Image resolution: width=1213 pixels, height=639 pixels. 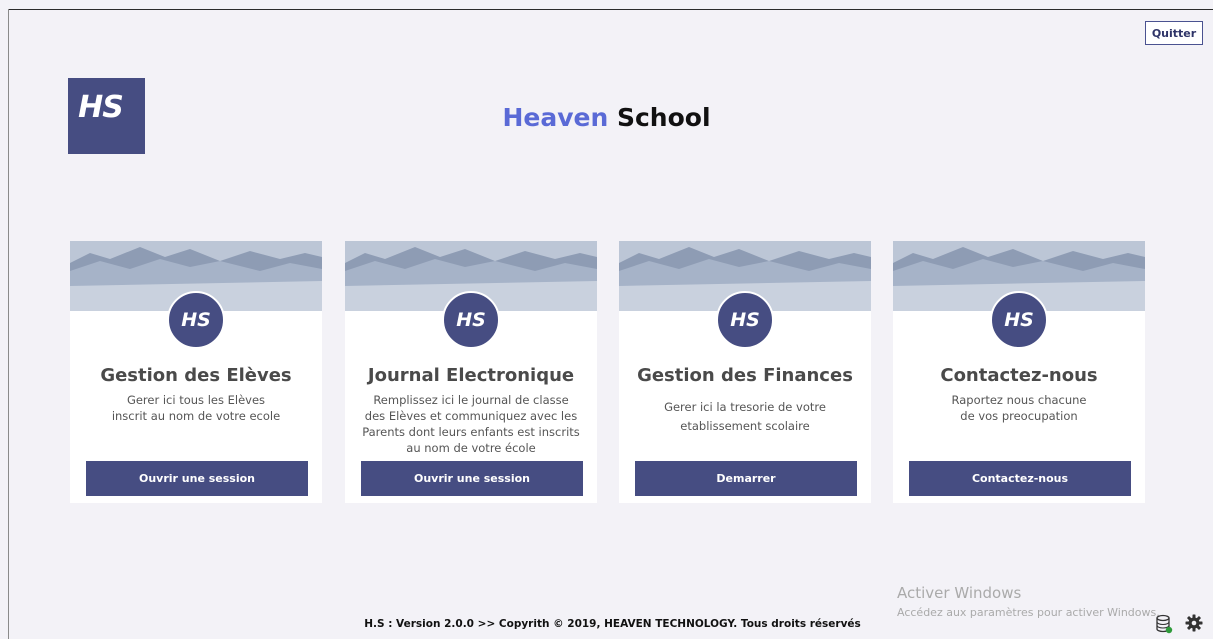 What do you see at coordinates (1174, 33) in the screenshot?
I see `quit-button: Quitter` at bounding box center [1174, 33].